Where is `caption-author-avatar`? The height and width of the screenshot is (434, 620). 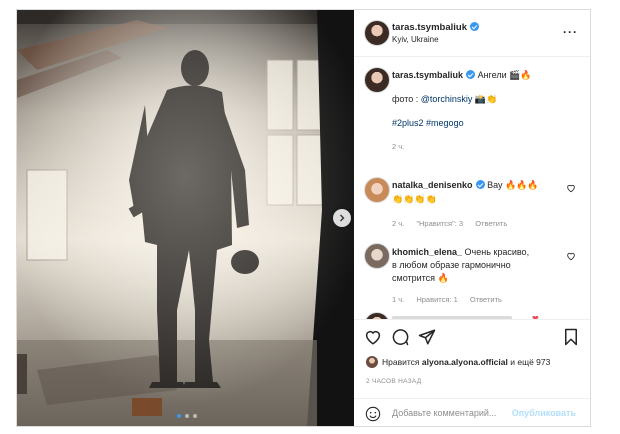
caption-author-avatar is located at coordinates (377, 80).